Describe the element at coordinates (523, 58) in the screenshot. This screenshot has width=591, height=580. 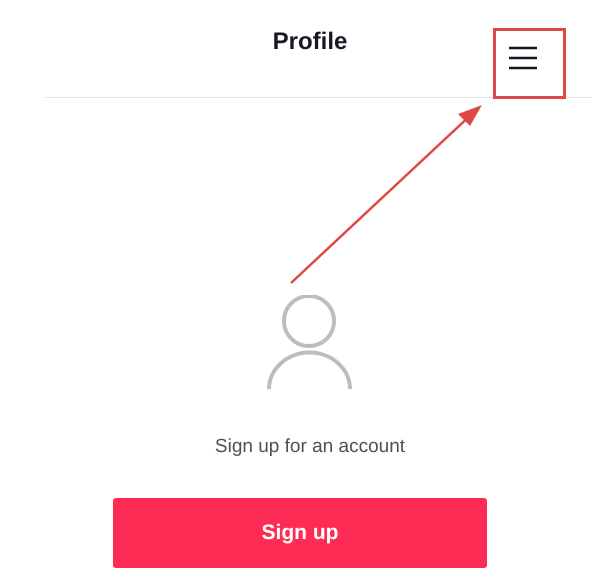
I see `menu-icon` at that location.